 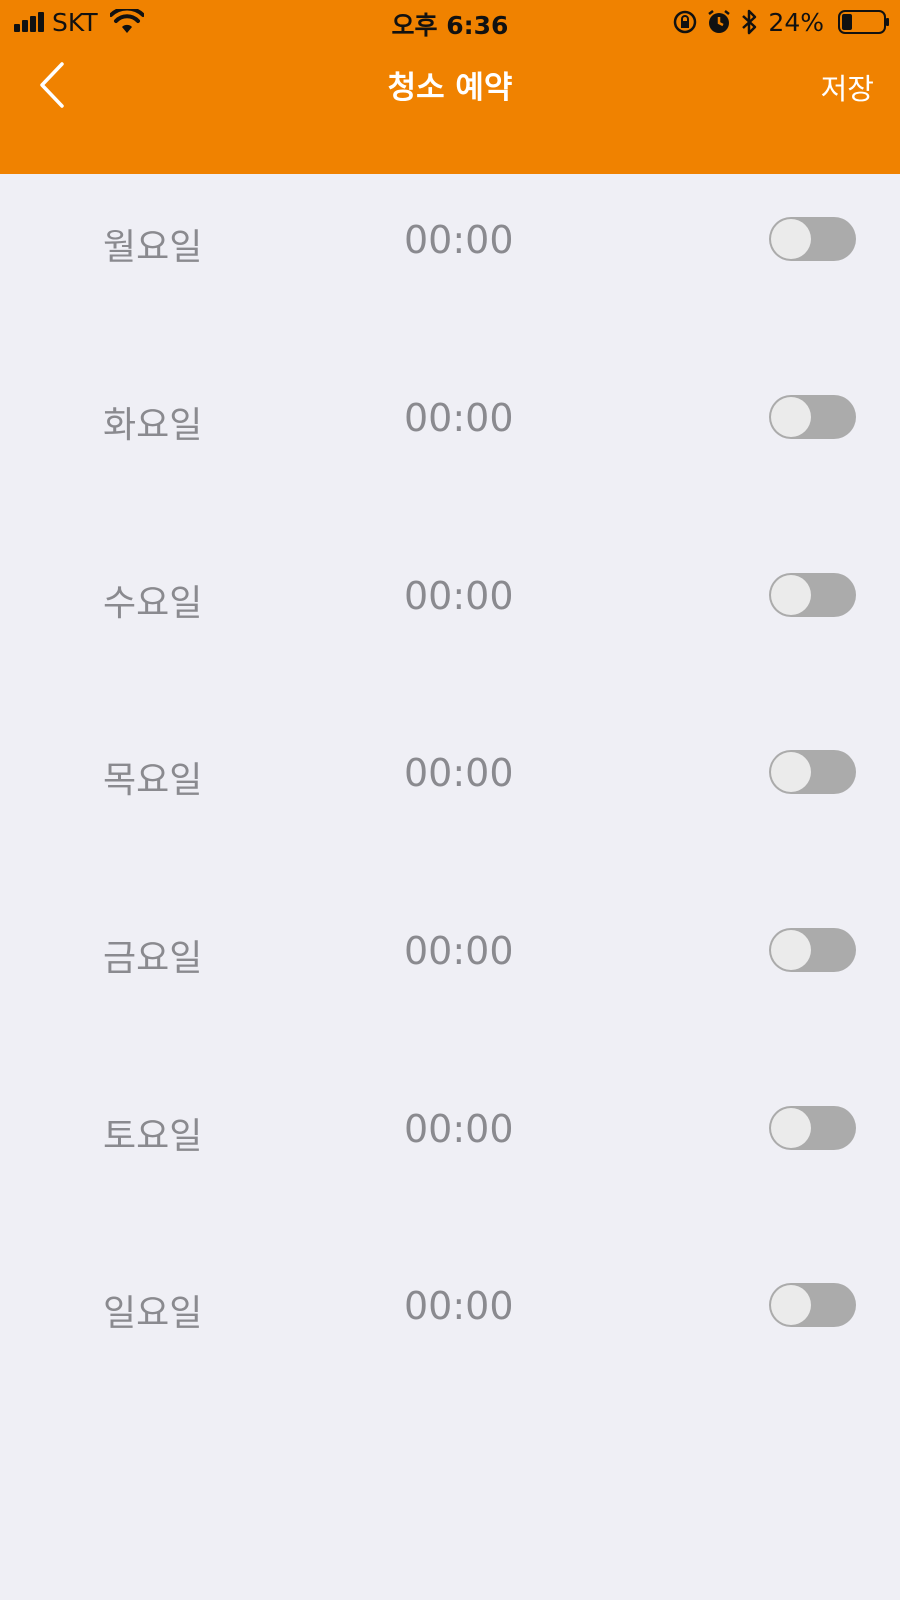 I want to click on battery-icon, so click(x=863, y=22).